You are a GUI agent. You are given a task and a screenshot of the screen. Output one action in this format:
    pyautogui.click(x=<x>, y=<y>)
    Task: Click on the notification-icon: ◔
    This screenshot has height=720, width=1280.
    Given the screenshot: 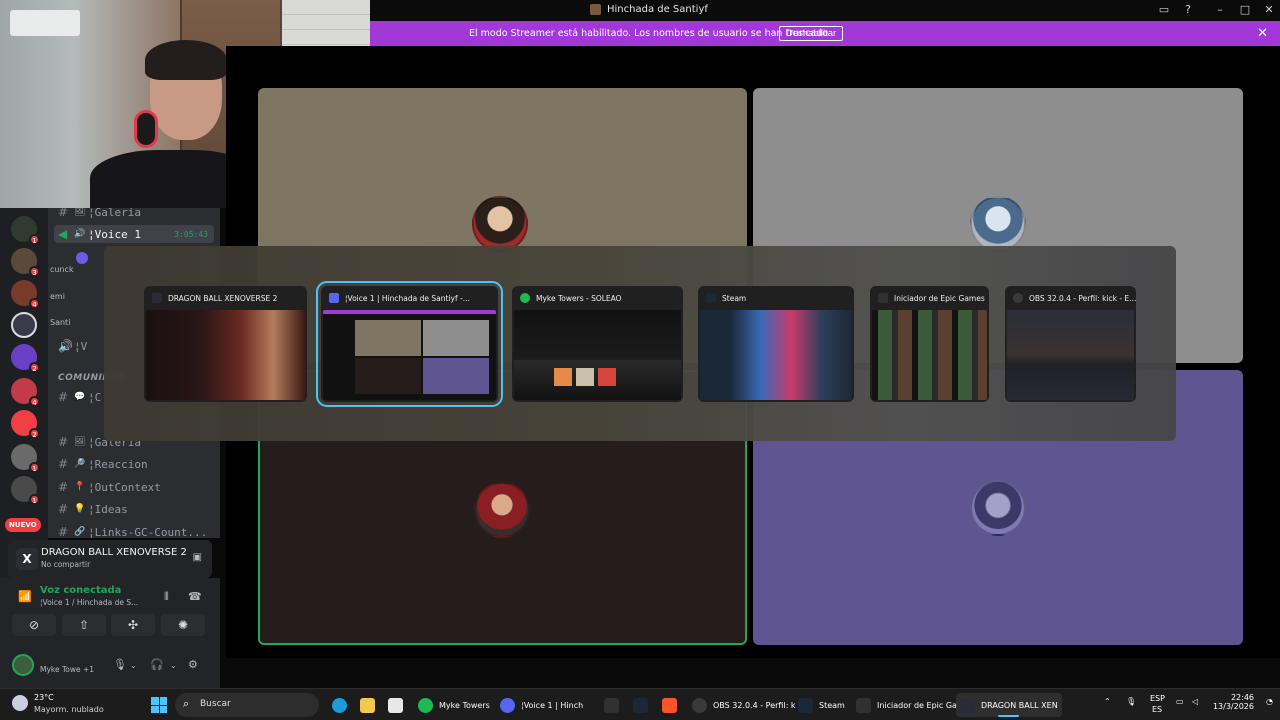 What is the action you would take?
    pyautogui.click(x=1269, y=701)
    